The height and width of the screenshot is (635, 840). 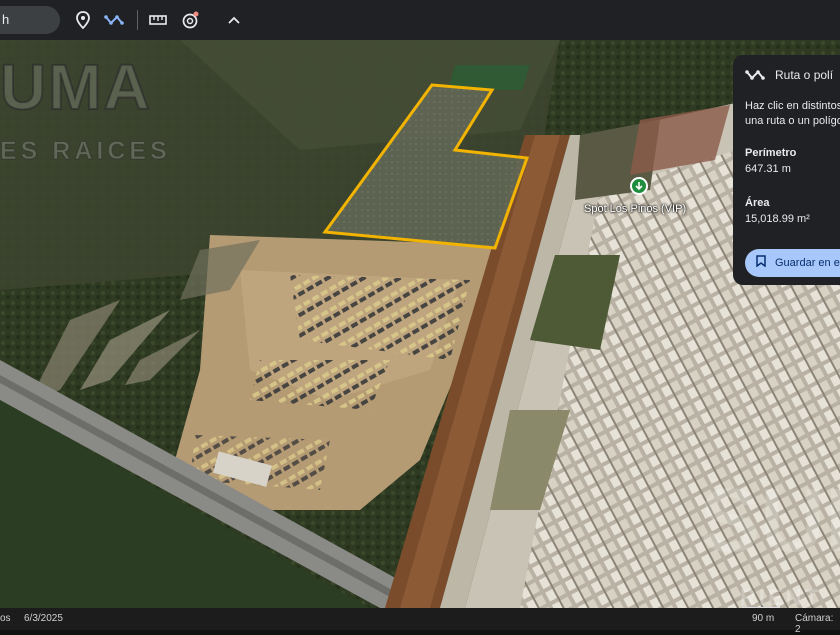 I want to click on poi-pin-icon, so click(x=639, y=186).